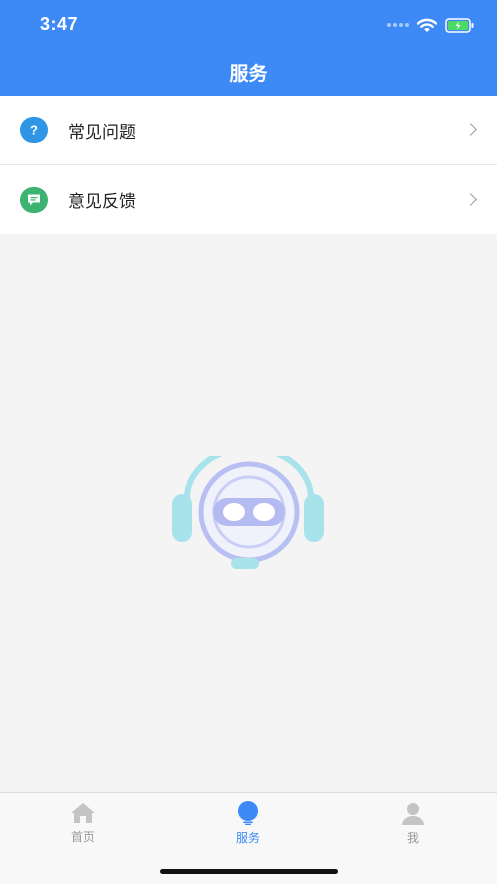 The image size is (497, 884). What do you see at coordinates (460, 25) in the screenshot?
I see `battery-icon` at bounding box center [460, 25].